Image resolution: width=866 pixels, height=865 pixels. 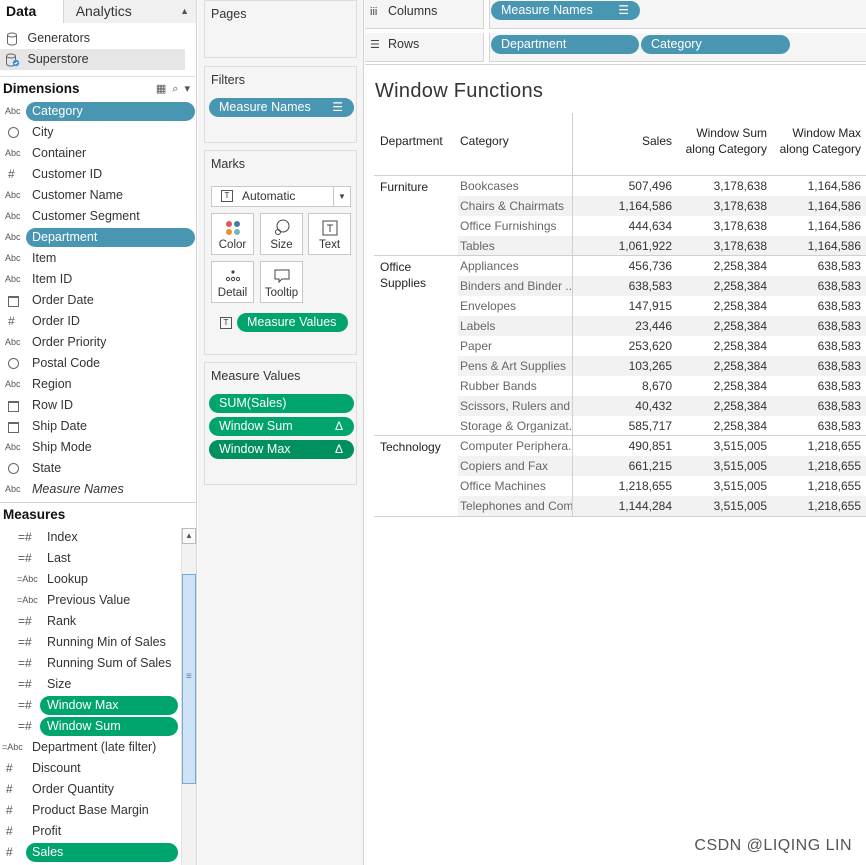 I want to click on table-cell-sales: 507,496, so click(x=628, y=186).